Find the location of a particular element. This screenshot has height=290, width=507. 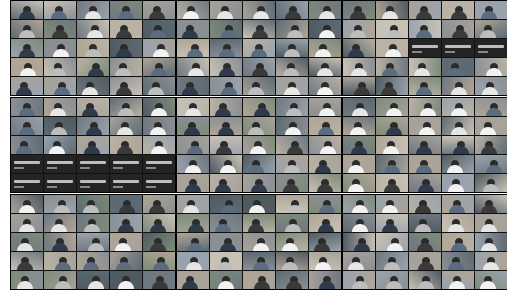

gallery-screenshot-bottom-center is located at coordinates (259, 242).